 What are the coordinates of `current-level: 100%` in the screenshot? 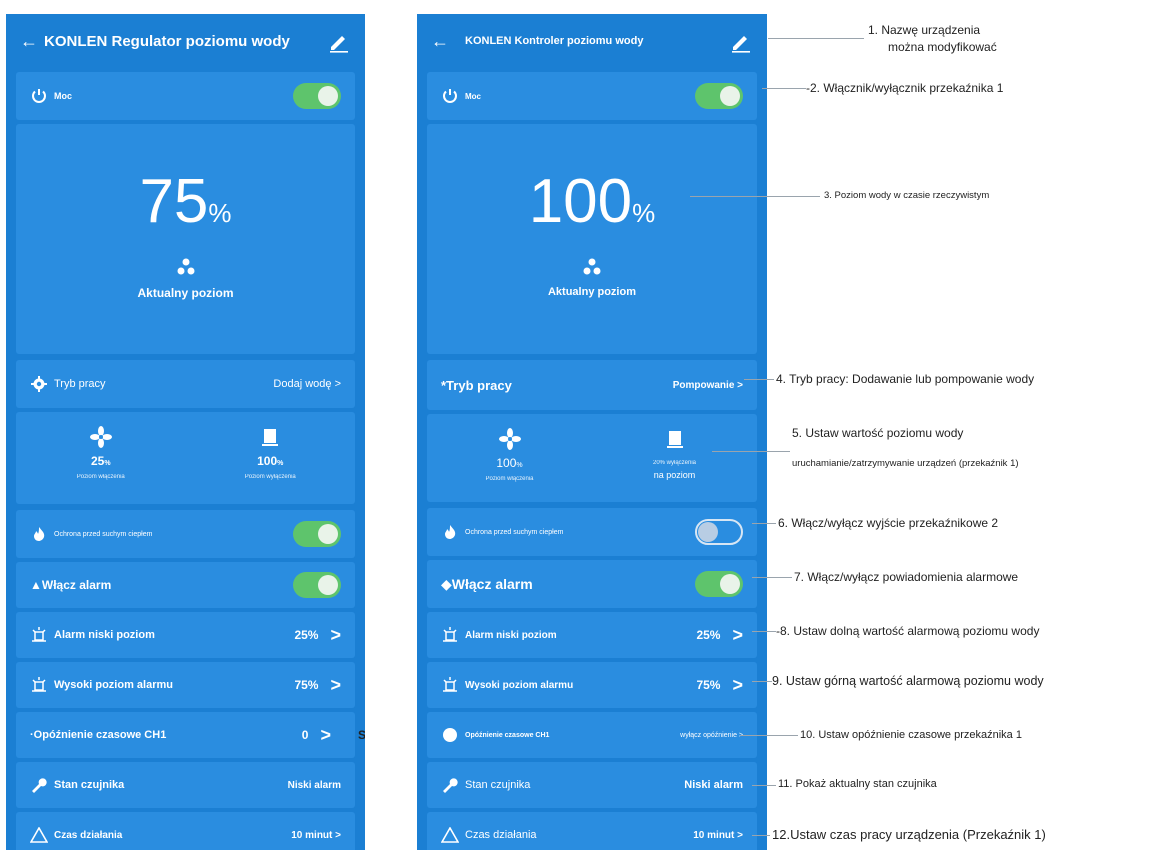 It's located at (592, 201).